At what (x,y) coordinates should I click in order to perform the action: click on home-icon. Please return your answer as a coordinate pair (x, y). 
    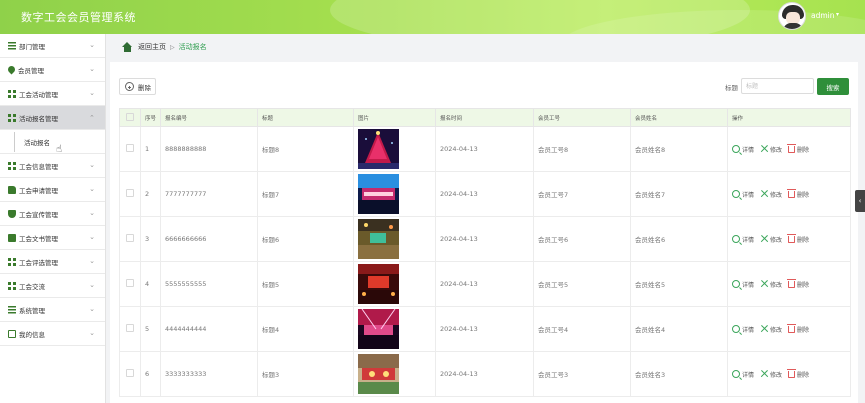
    Looking at the image, I should click on (127, 47).